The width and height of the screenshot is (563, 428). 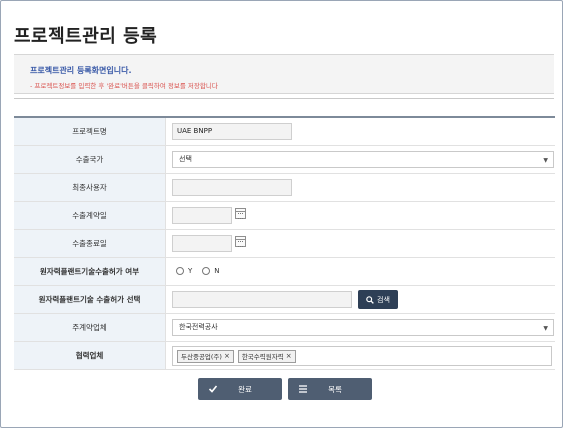 What do you see at coordinates (90, 327) in the screenshot?
I see `prime-contractor-label: 주계약업체` at bounding box center [90, 327].